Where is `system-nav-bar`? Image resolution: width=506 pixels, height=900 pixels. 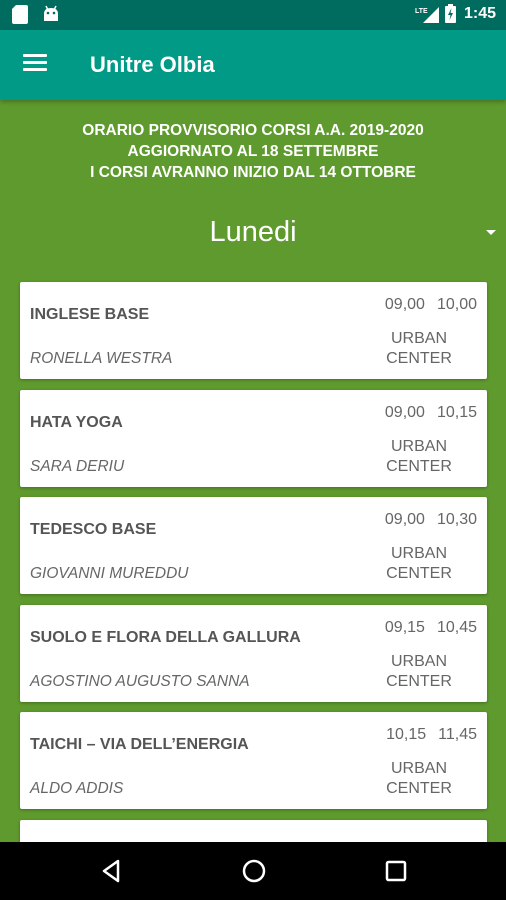
system-nav-bar is located at coordinates (253, 871).